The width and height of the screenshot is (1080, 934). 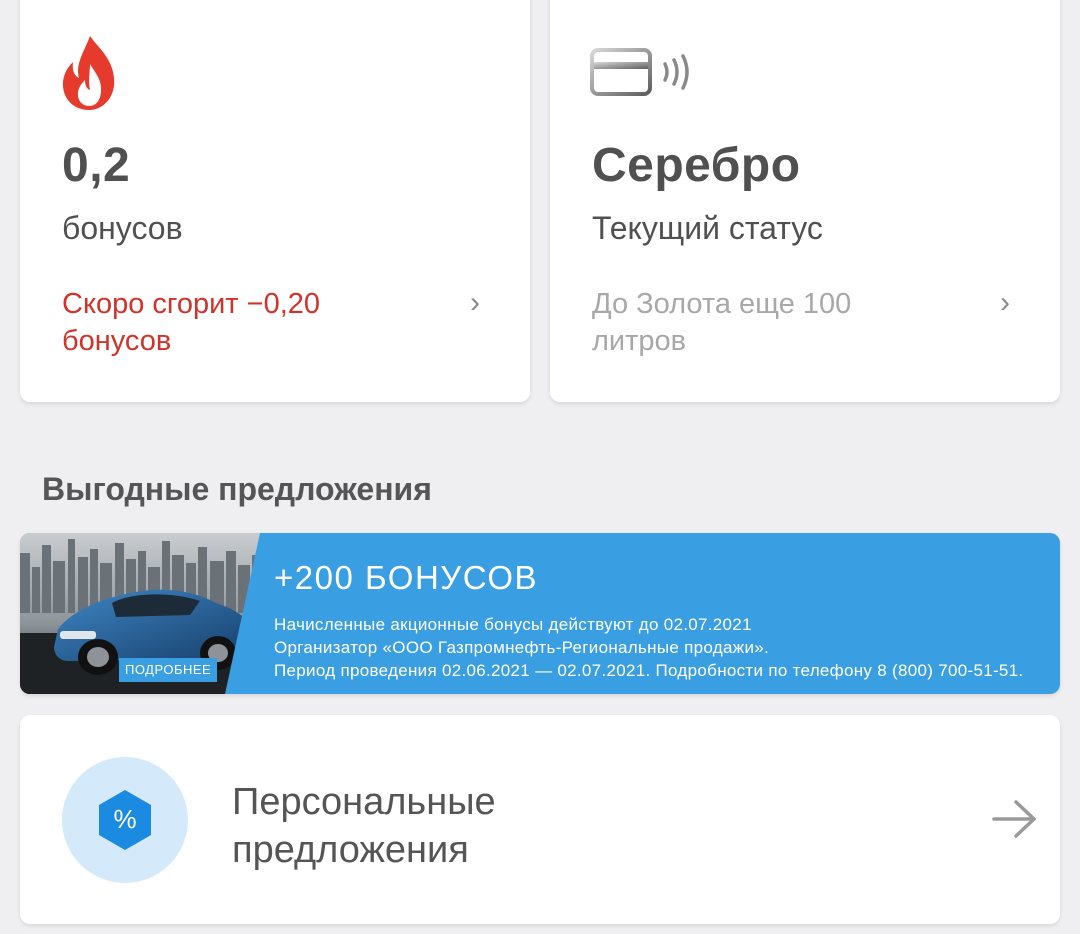 What do you see at coordinates (122, 228) in the screenshot?
I see `bonus-balance-label: бонусов` at bounding box center [122, 228].